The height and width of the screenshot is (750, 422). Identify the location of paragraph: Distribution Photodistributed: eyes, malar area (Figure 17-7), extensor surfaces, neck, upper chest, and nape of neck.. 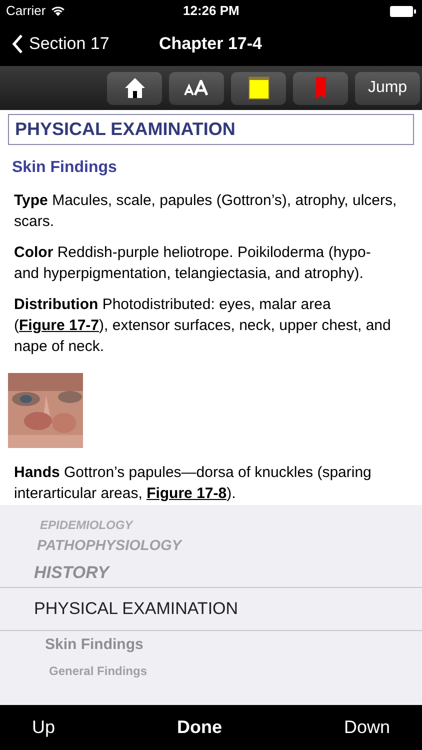
(203, 326).